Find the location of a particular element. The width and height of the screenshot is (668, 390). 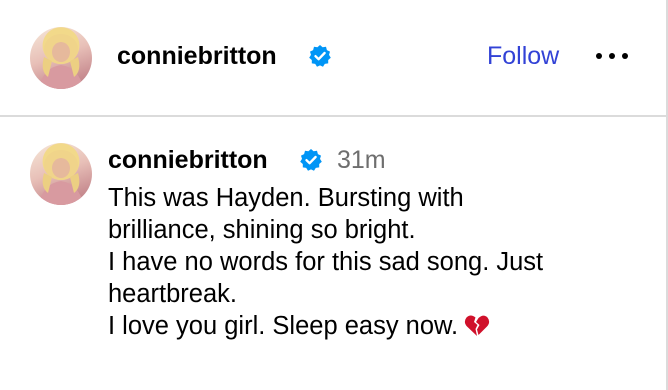

caption-avatar is located at coordinates (61, 174).